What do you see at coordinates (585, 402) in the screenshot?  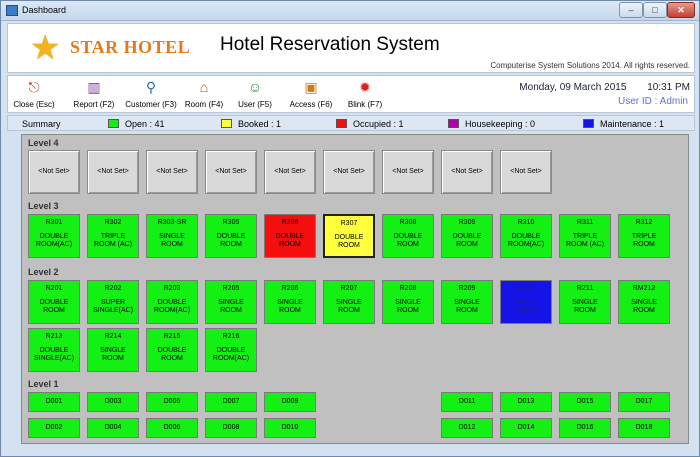 I see `room-tile: D015` at bounding box center [585, 402].